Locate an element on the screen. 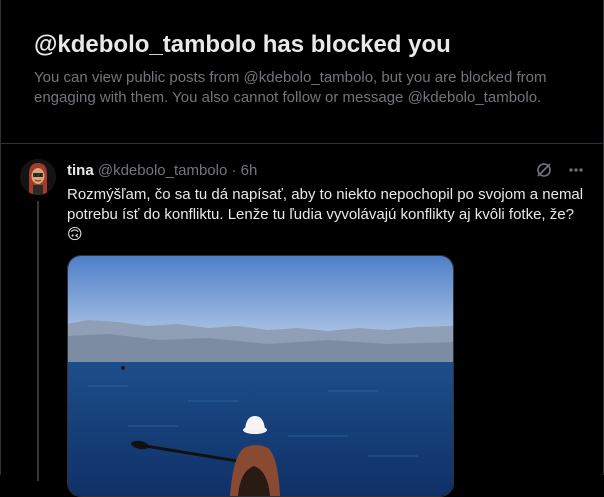 Image resolution: width=604 pixels, height=497 pixels. grok-icon is located at coordinates (544, 170).